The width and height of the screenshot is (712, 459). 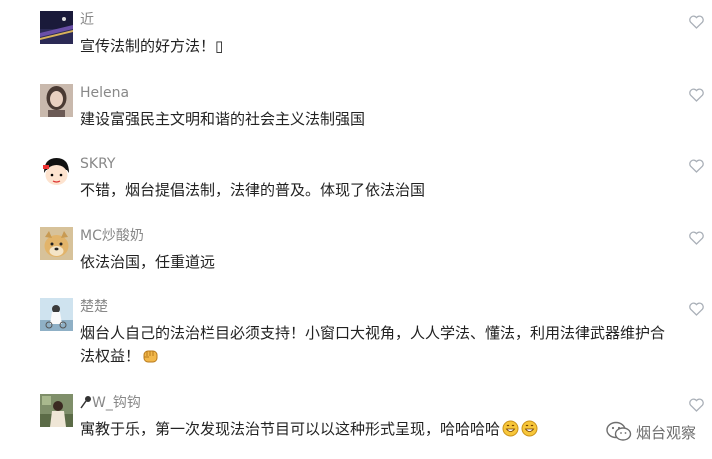 I want to click on comment-text: 建设富强民主文明和谐的社会主义法制强国, so click(x=223, y=119).